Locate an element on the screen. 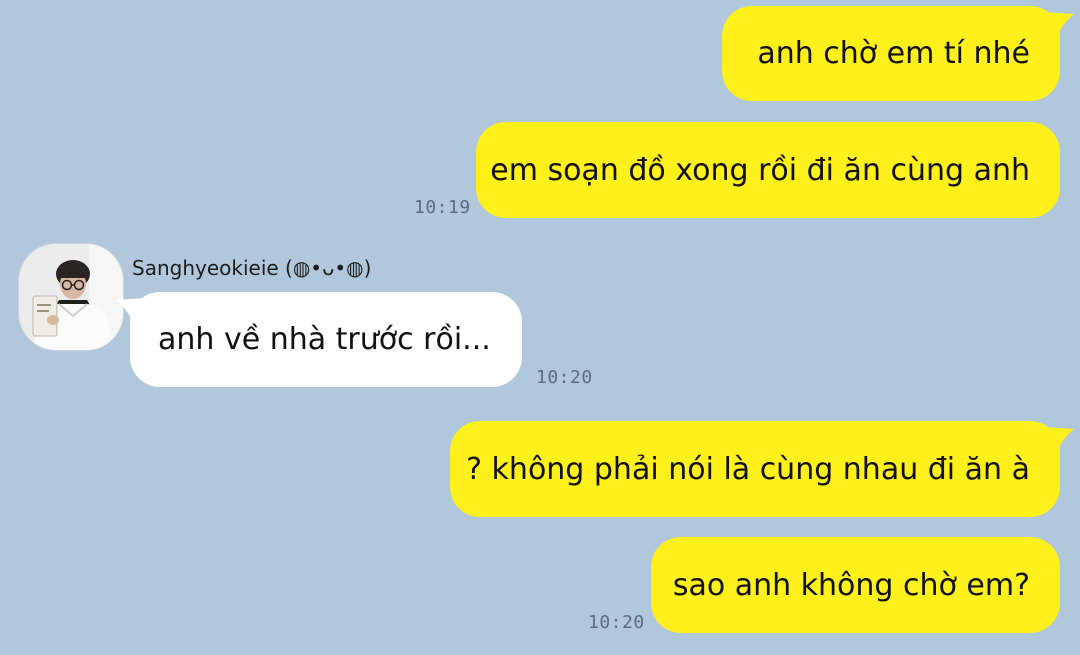 The image size is (1080, 655). message-bubble-outgoing: ? không phải nói là cùng nhau đi ăn à is located at coordinates (762, 469).